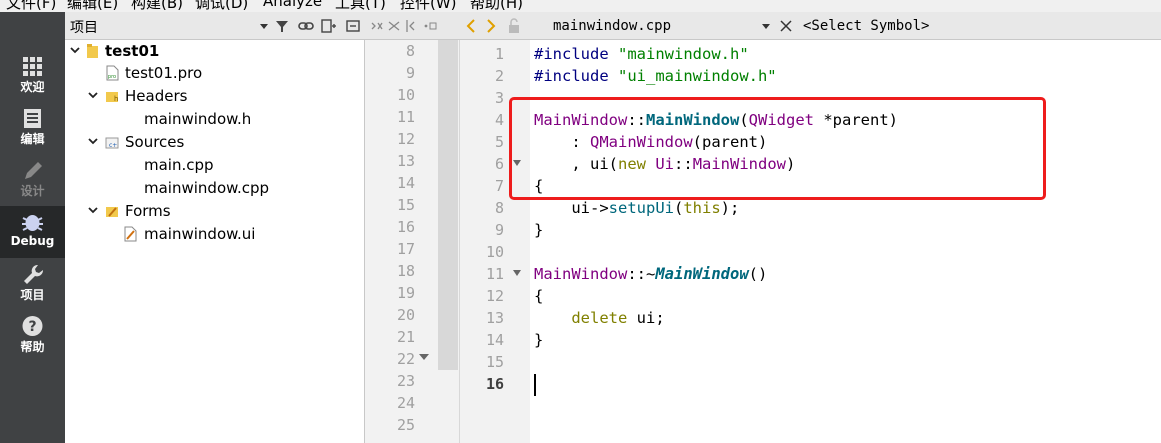 This screenshot has height=443, width=1161. I want to click on line-number: 21, so click(405, 337).